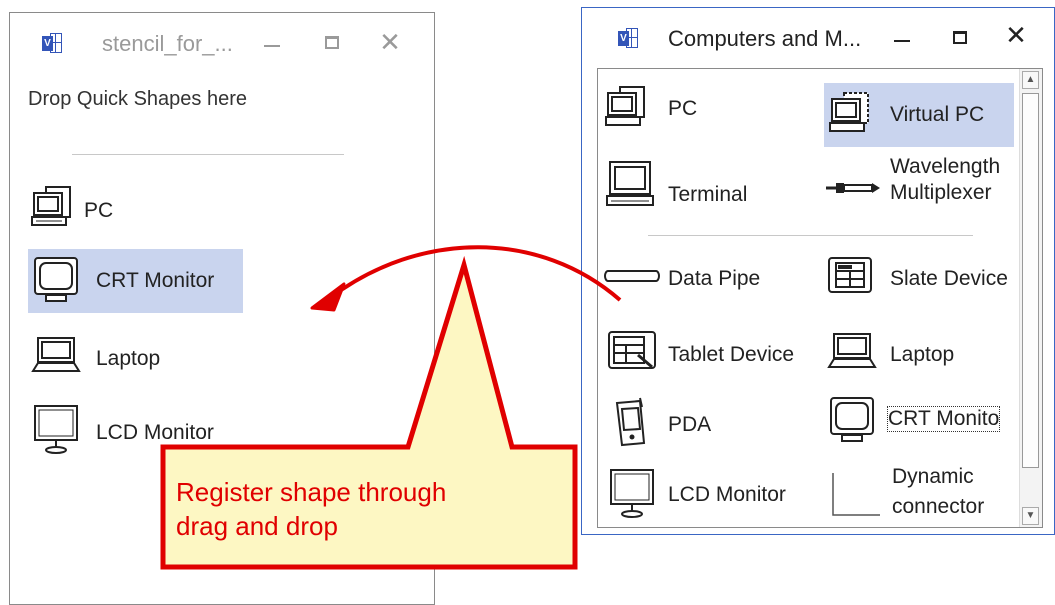  What do you see at coordinates (328, 297) in the screenshot?
I see `drag-arrow-head` at bounding box center [328, 297].